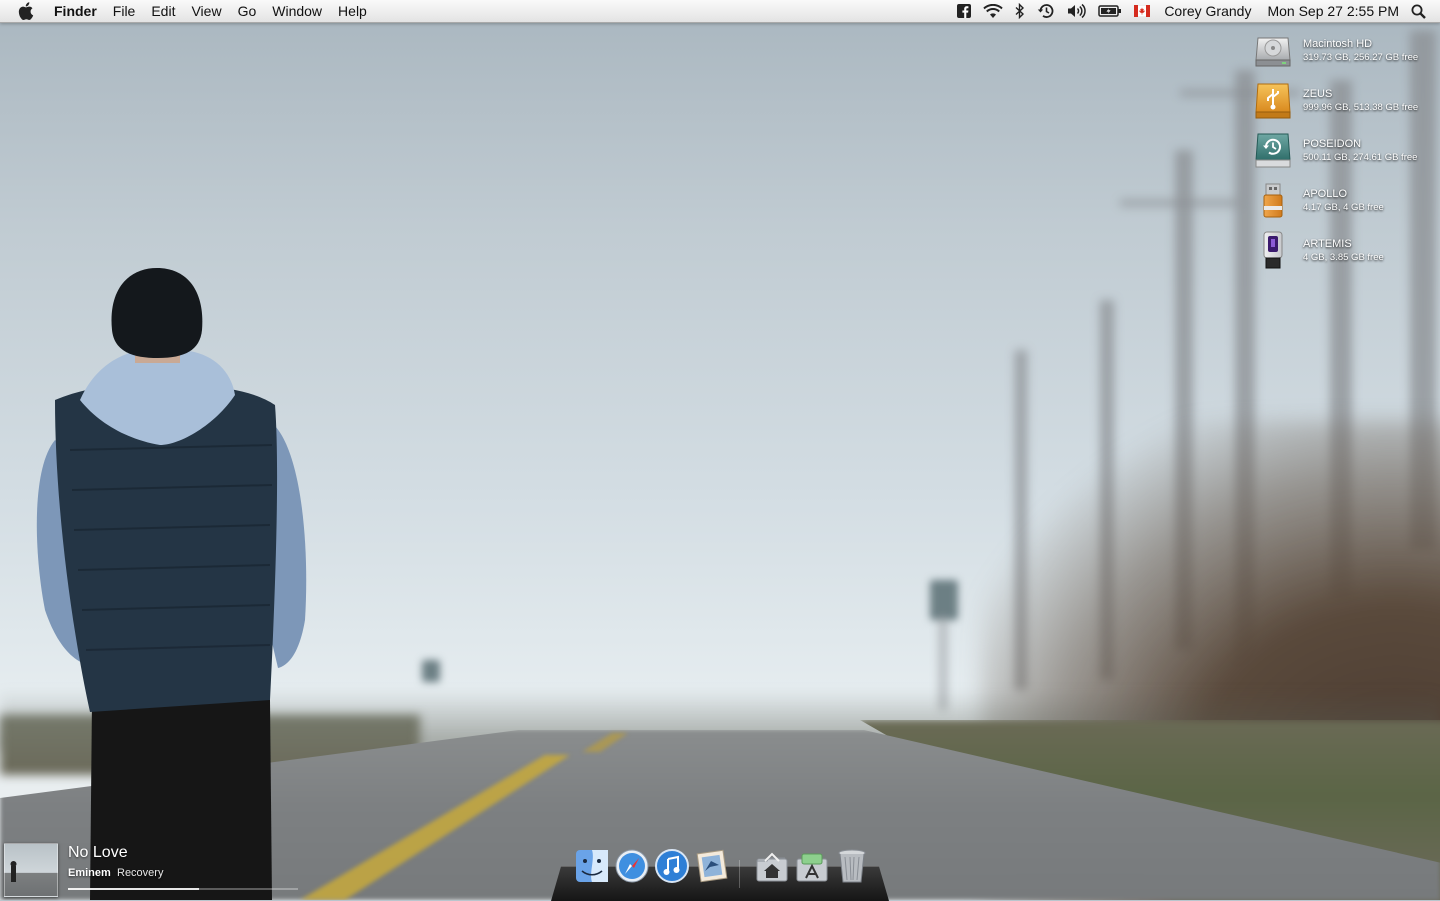 This screenshot has height=901, width=1440. I want to click on track-progress-fill, so click(134, 889).